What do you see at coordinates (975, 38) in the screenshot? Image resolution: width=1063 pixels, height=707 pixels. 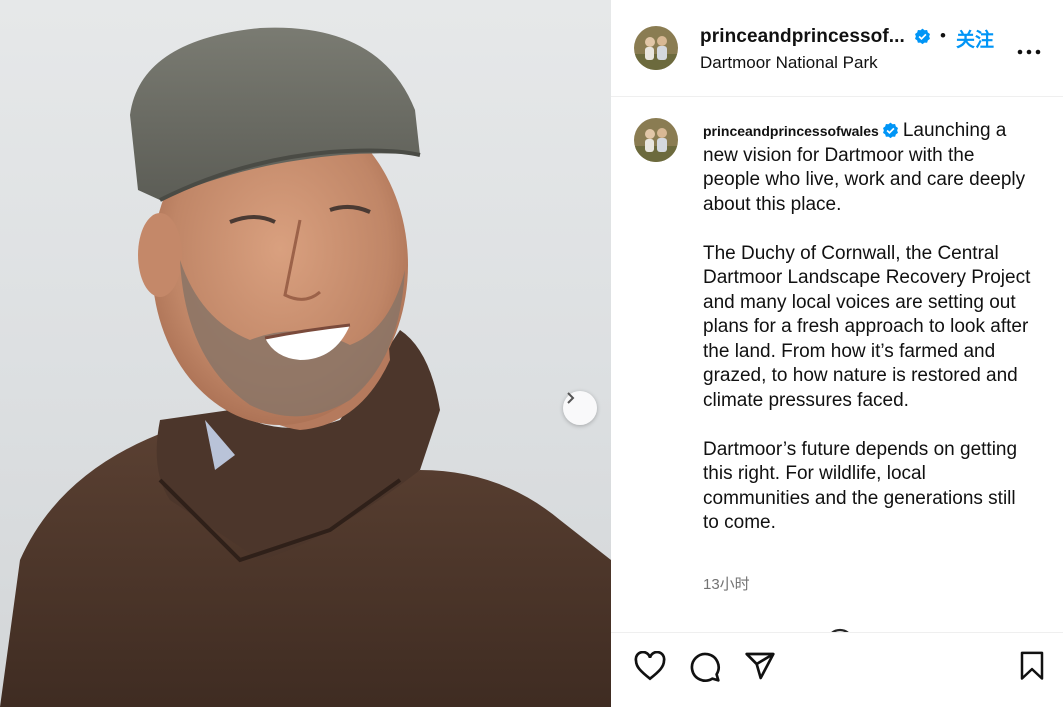 I see `follow-button: 关注` at bounding box center [975, 38].